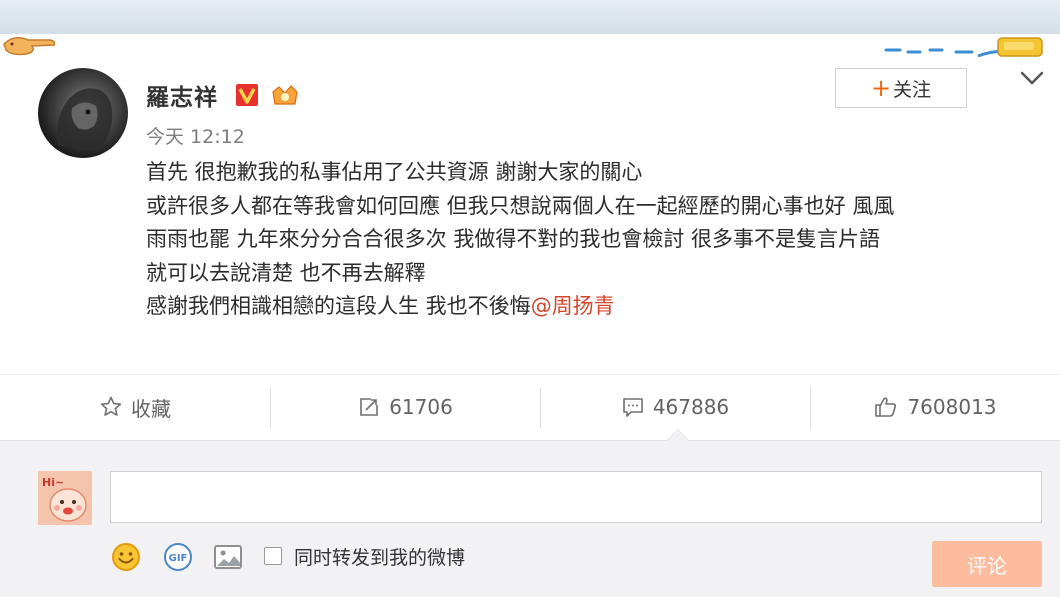  Describe the element at coordinates (886, 407) in the screenshot. I see `thumbs-up-icon` at that location.